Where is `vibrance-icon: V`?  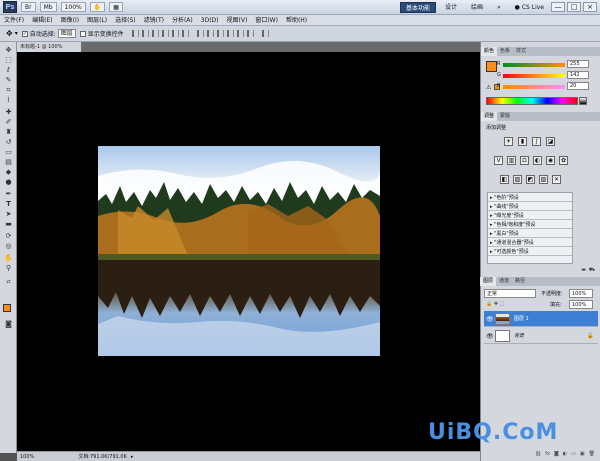 vibrance-icon: V is located at coordinates (498, 160).